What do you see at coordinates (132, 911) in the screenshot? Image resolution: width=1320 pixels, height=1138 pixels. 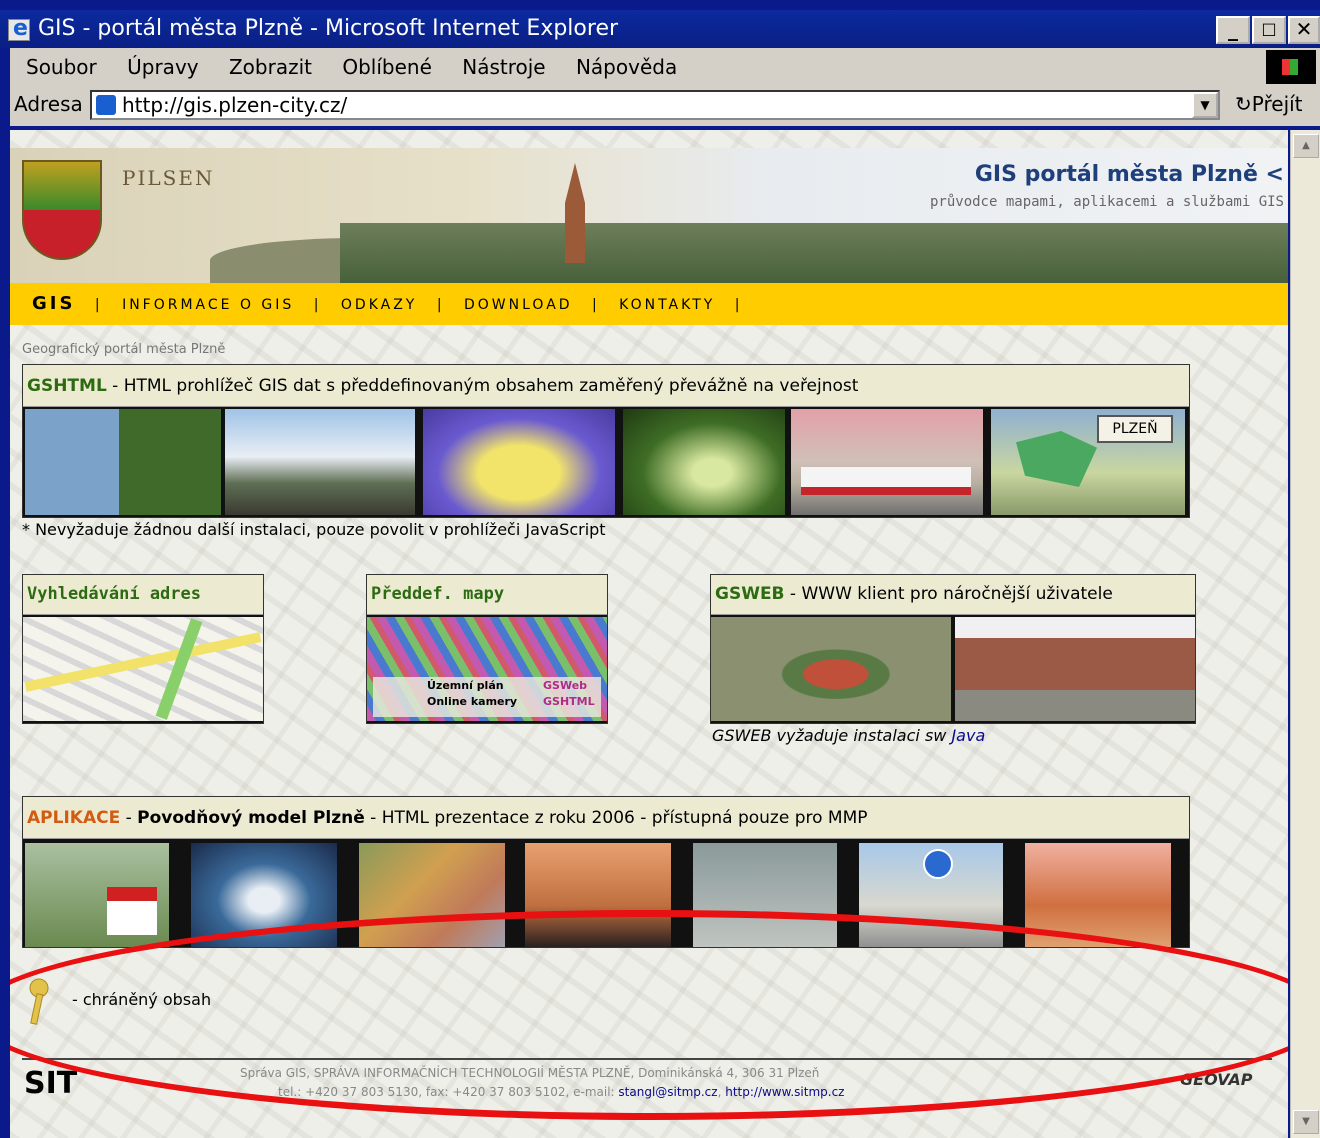 I see `house-shape` at bounding box center [132, 911].